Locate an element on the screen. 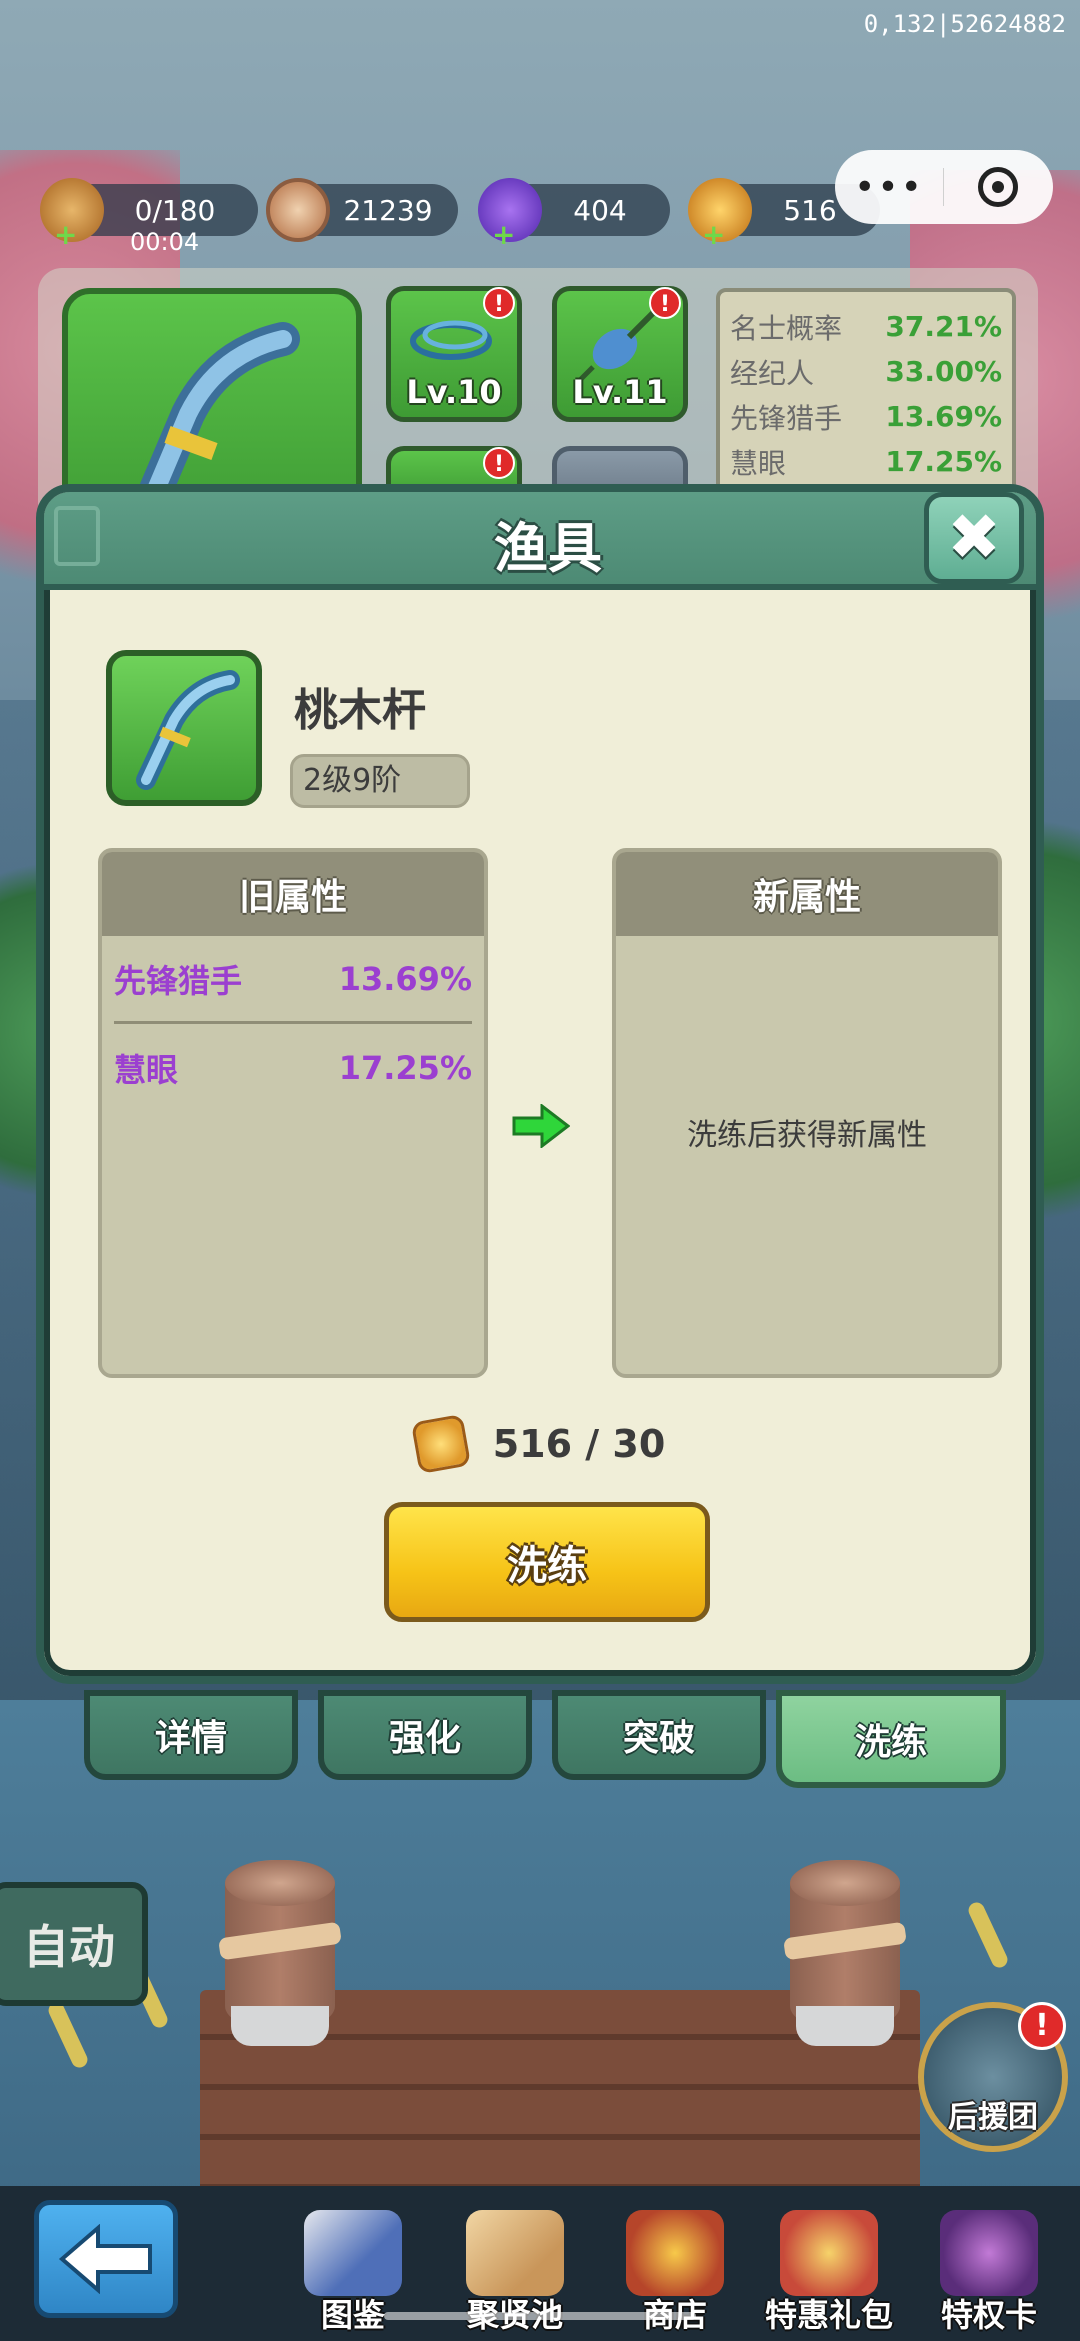 This screenshot has height=2341, width=1080. stat-row: 先锋猎手 13.69% is located at coordinates (866, 416).